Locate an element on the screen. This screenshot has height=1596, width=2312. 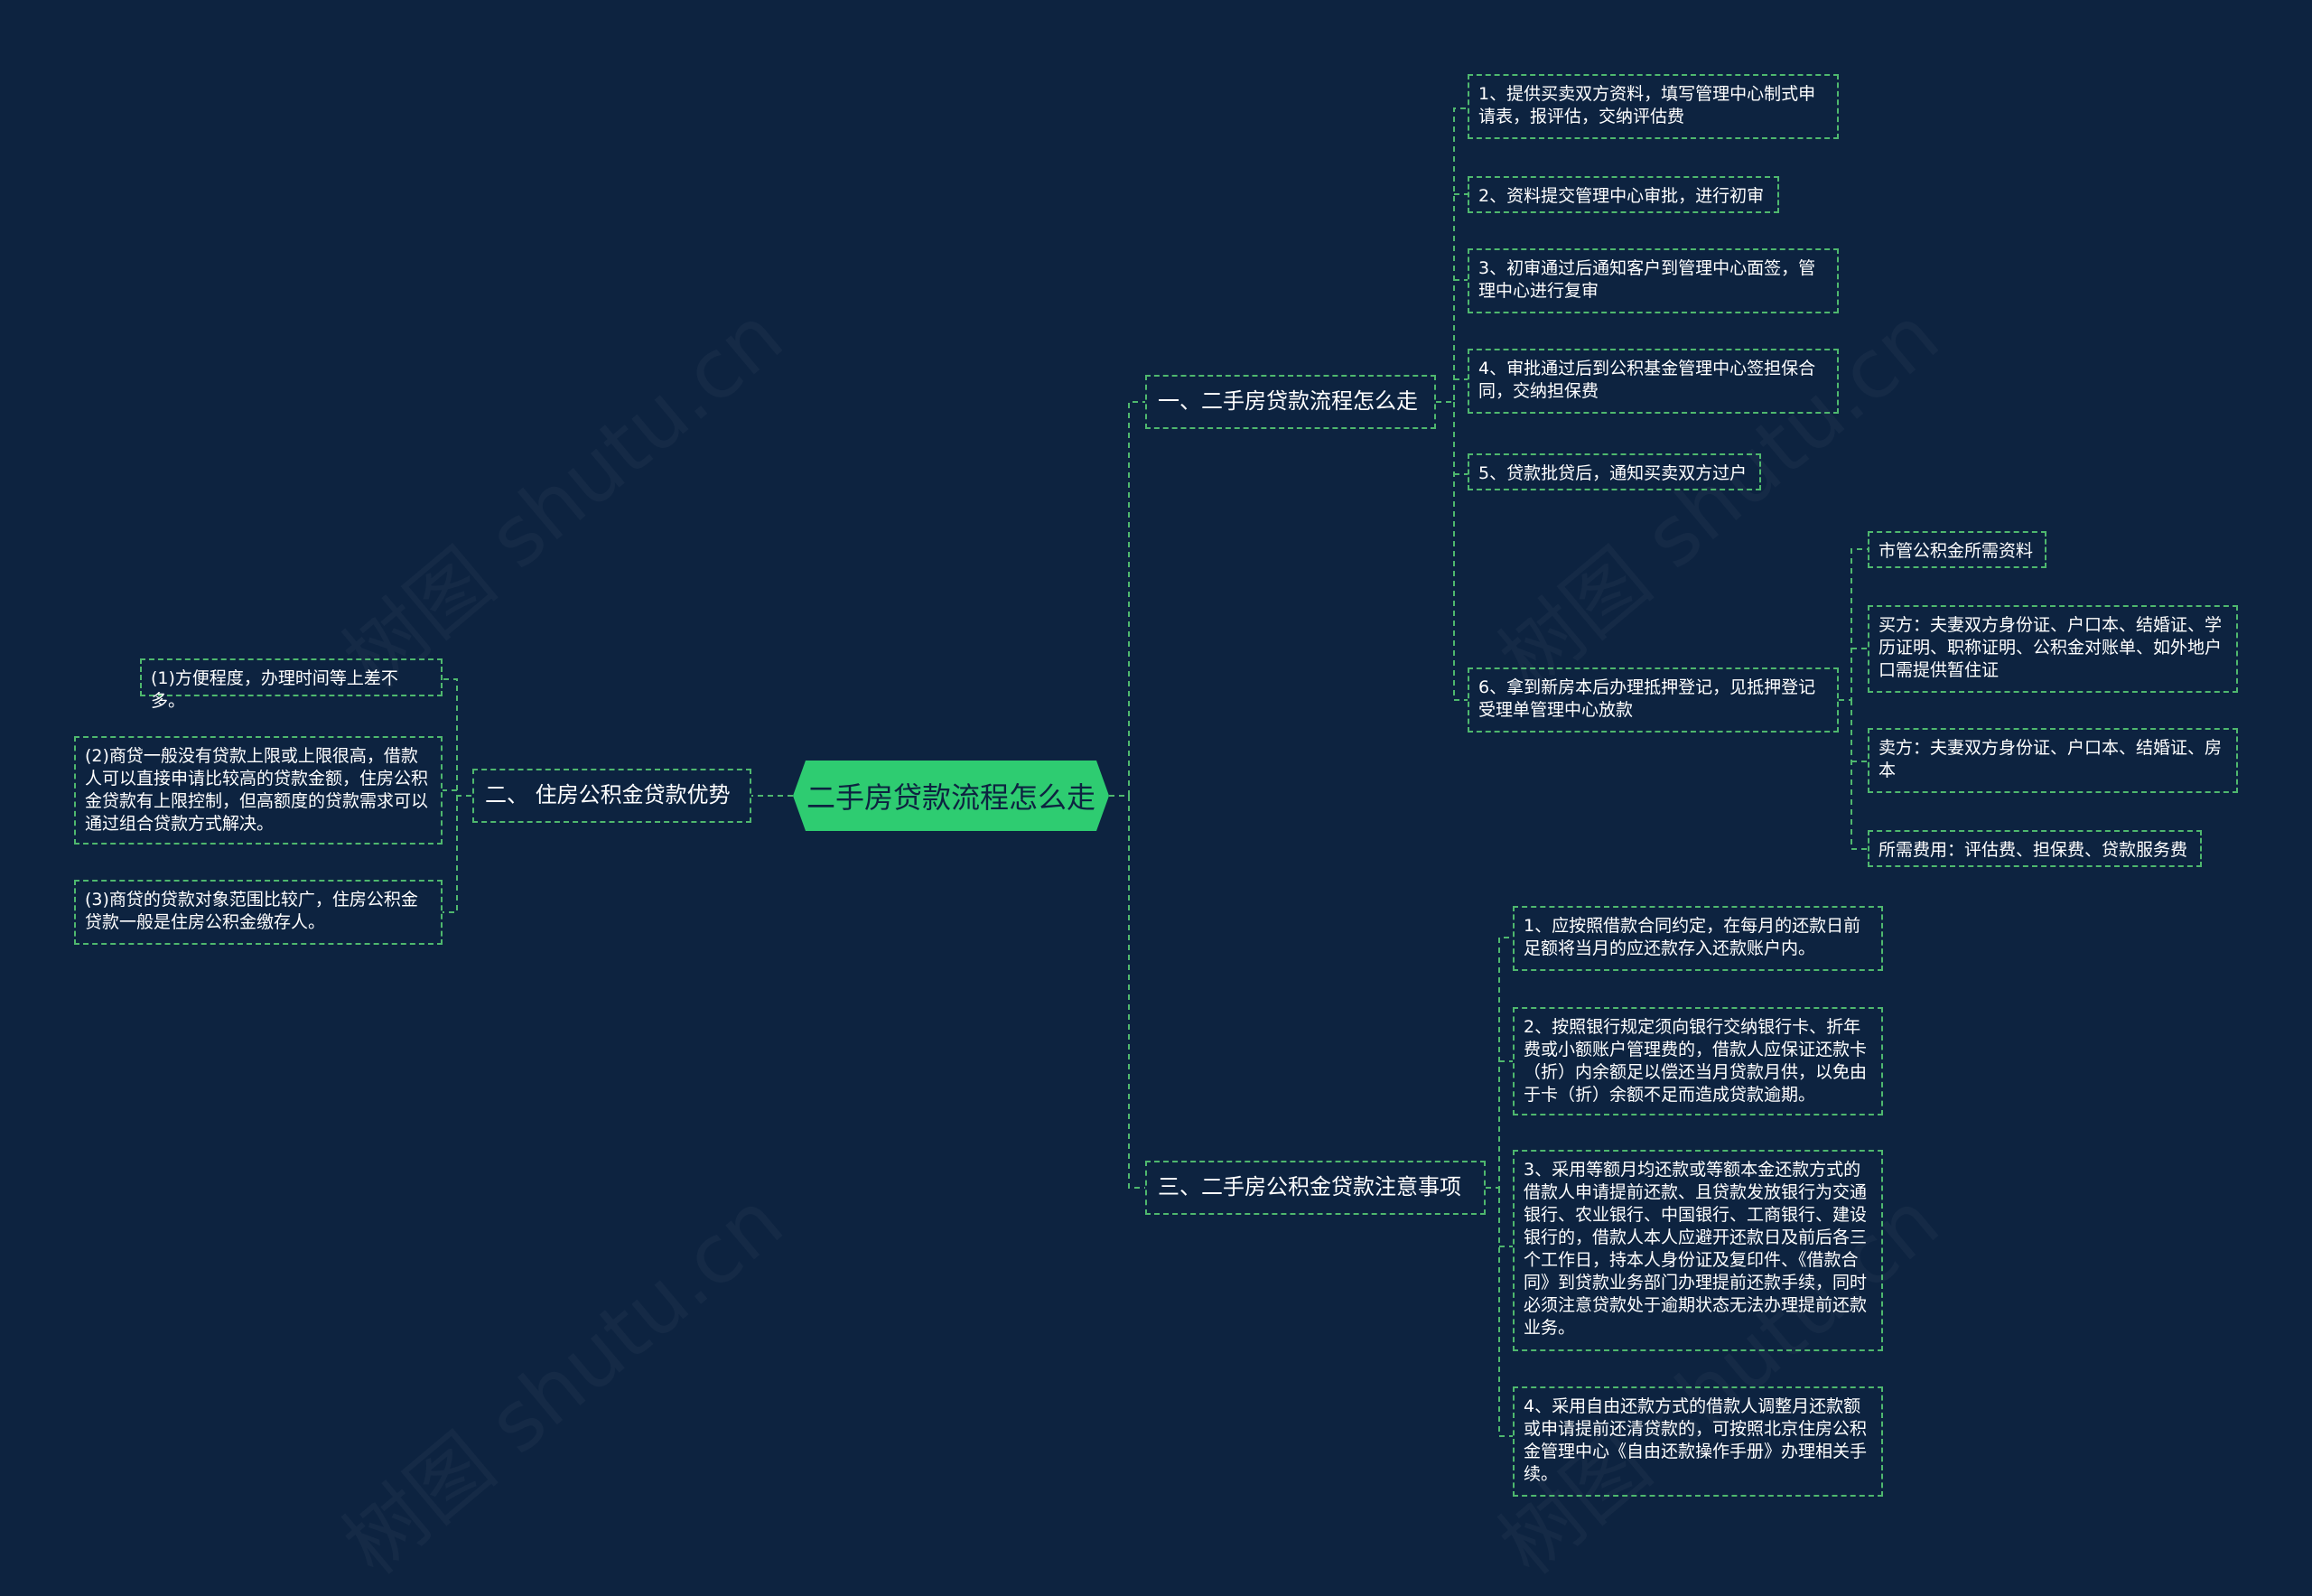
advantage-item-3: (3)商贷的贷款对象范围比较广，住房公积金贷款一般是住房公积金缴存人。 is located at coordinates (258, 912).